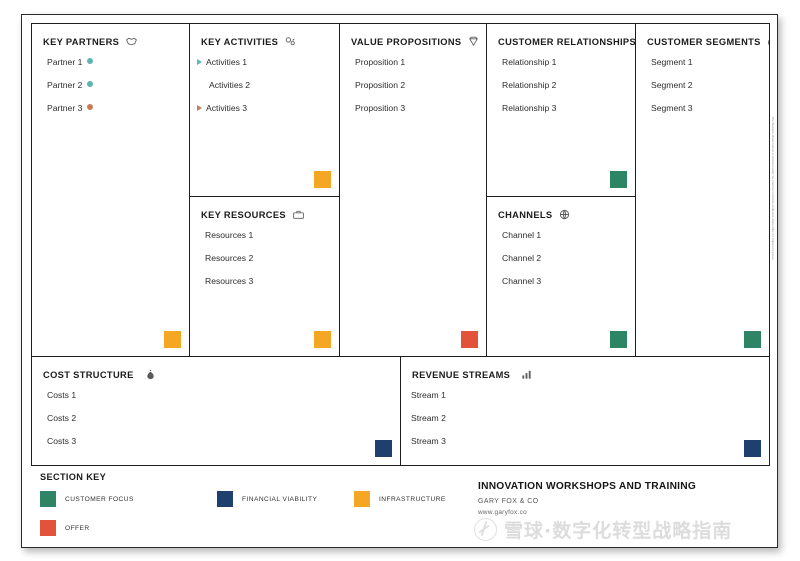  I want to click on list-item: Partner 2, so click(115, 85).